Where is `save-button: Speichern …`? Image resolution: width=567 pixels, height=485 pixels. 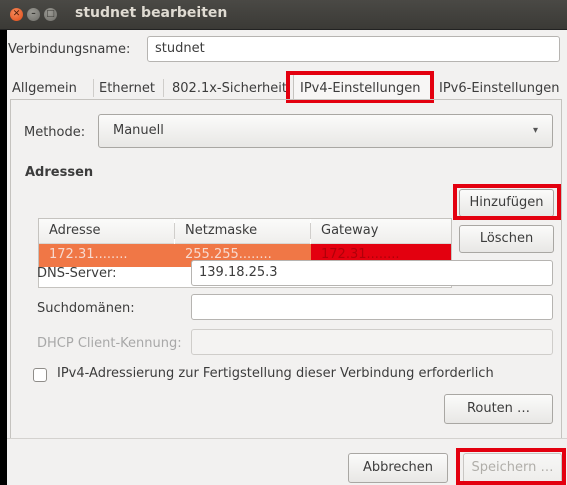 save-button: Speichern … is located at coordinates (512, 468).